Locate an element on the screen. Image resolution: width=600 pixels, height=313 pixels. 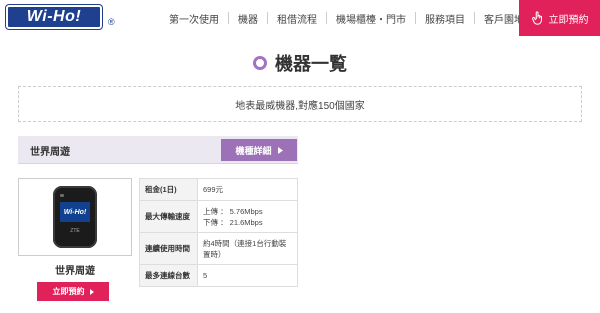
nav-item-services: 服務項目 is located at coordinates (445, 18).